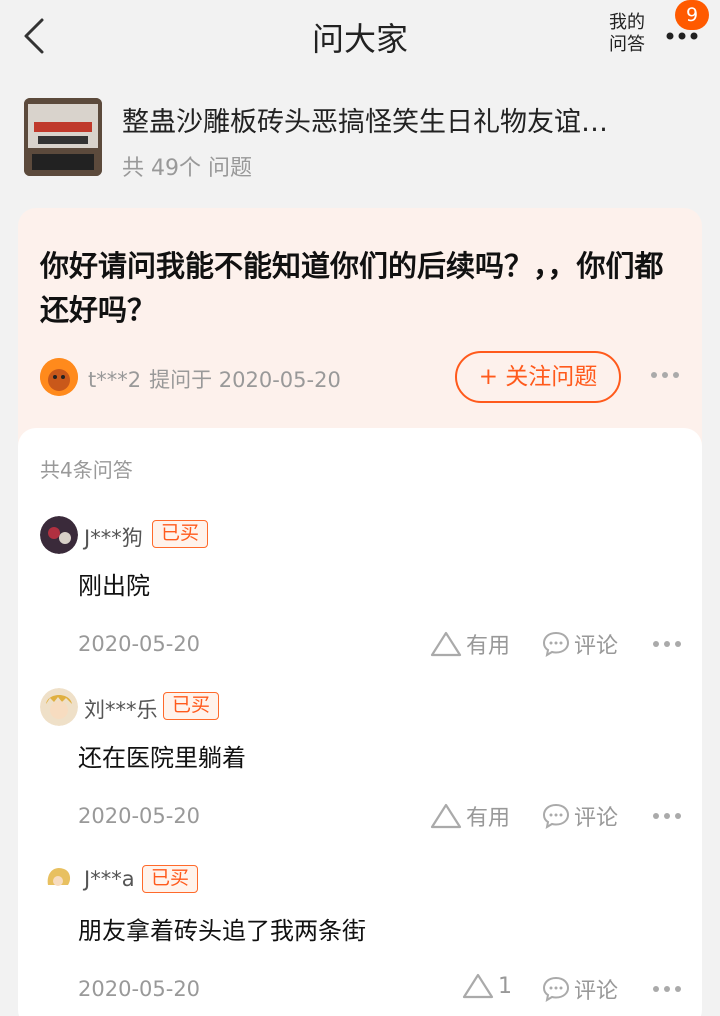  Describe the element at coordinates (352, 288) in the screenshot. I see `question-text: 你好请问我能不能知道你们的后续吗？，，你们都还好吗？` at that location.